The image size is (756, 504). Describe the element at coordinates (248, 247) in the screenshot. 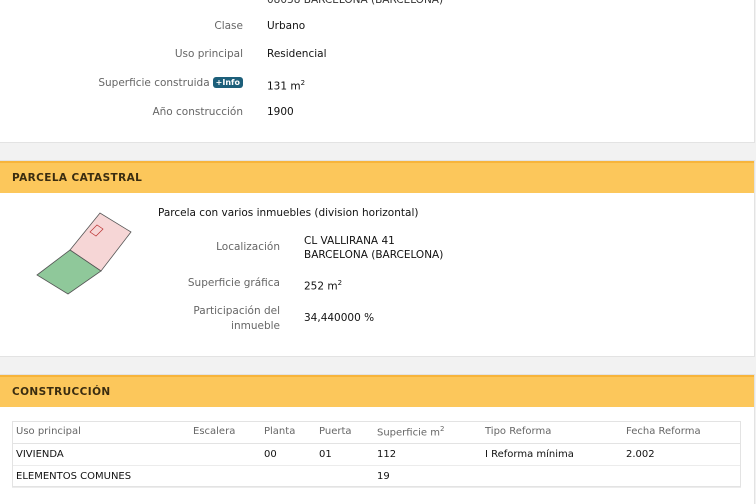

I see `localizacion-label: Localización` at that location.